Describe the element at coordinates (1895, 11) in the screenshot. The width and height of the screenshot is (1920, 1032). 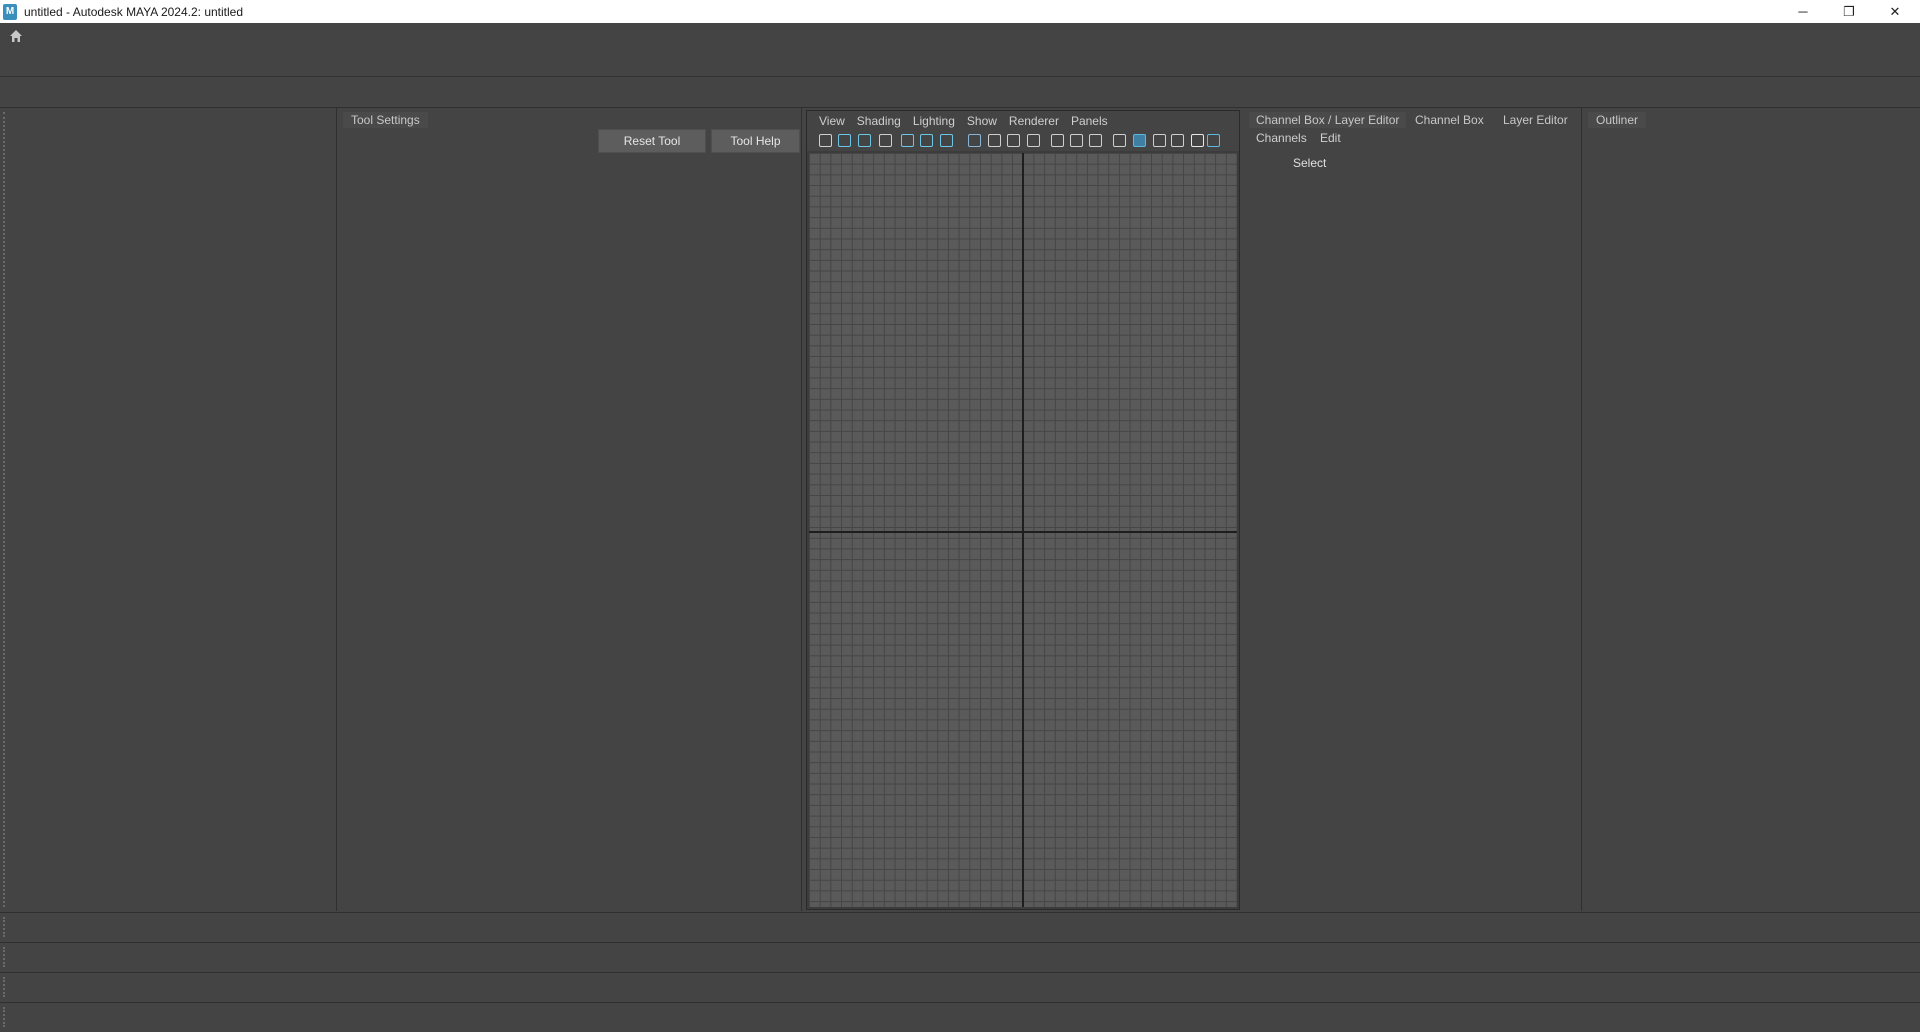
I see `close-button: ✕` at that location.